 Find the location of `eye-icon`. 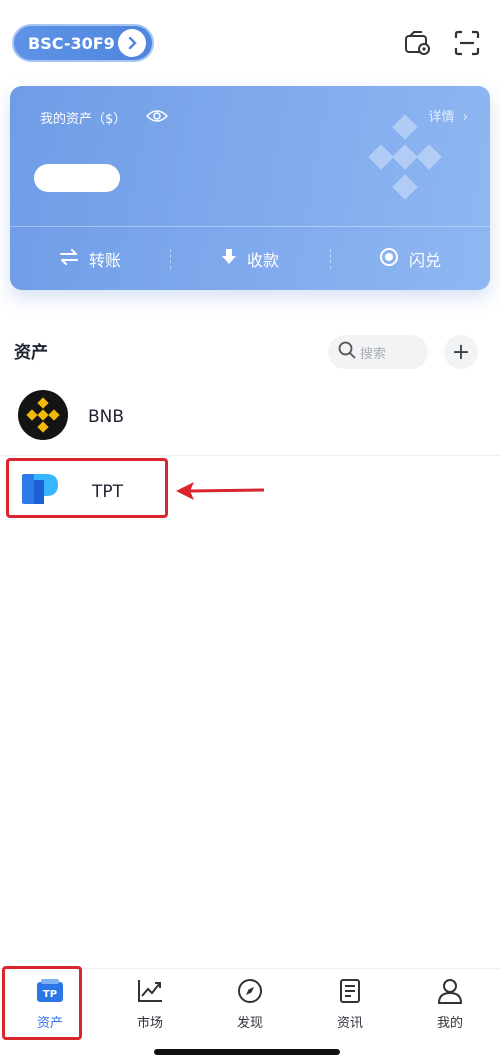

eye-icon is located at coordinates (157, 118).